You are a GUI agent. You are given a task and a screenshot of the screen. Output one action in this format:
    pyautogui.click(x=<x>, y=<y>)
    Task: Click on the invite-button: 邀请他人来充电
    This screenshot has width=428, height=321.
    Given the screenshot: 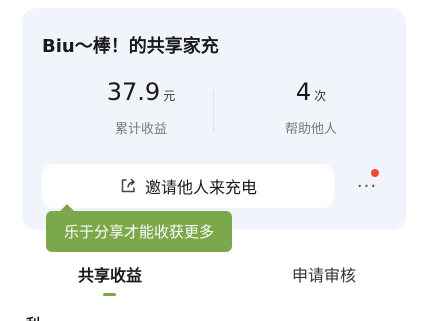 What is the action you would take?
    pyautogui.click(x=188, y=186)
    